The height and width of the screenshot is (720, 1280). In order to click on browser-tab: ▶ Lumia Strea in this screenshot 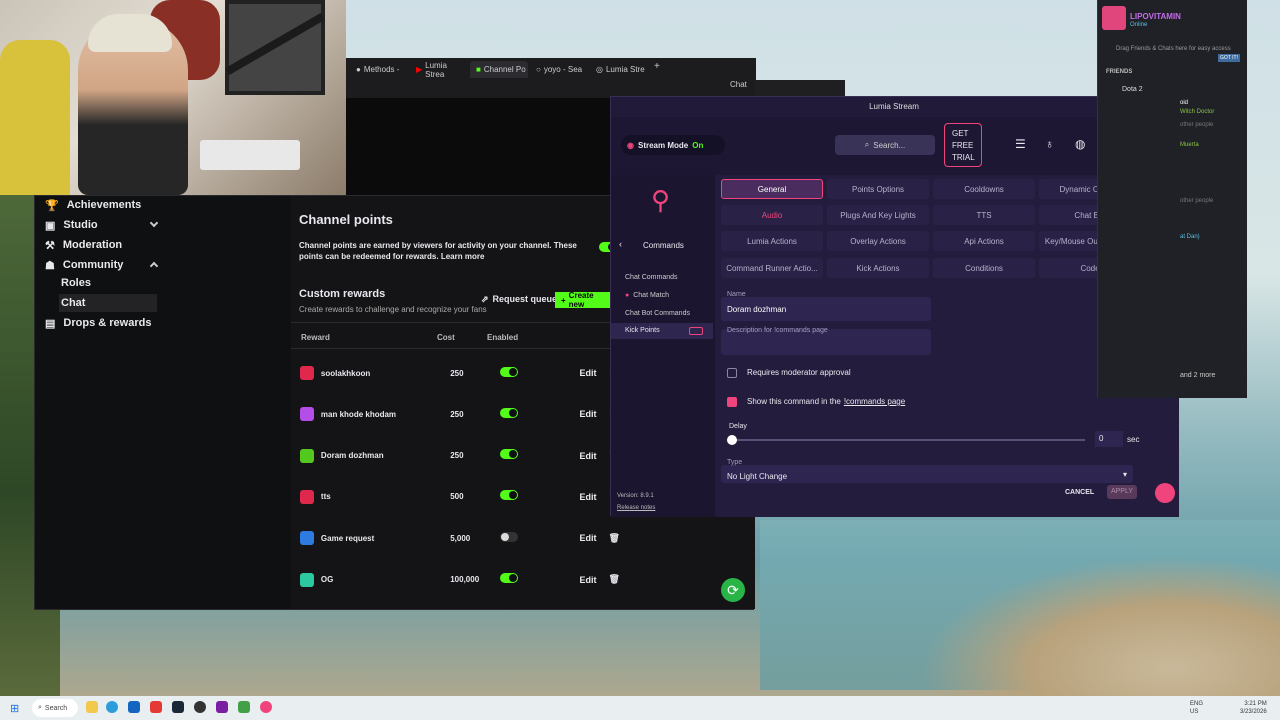, I will do `click(439, 70)`.